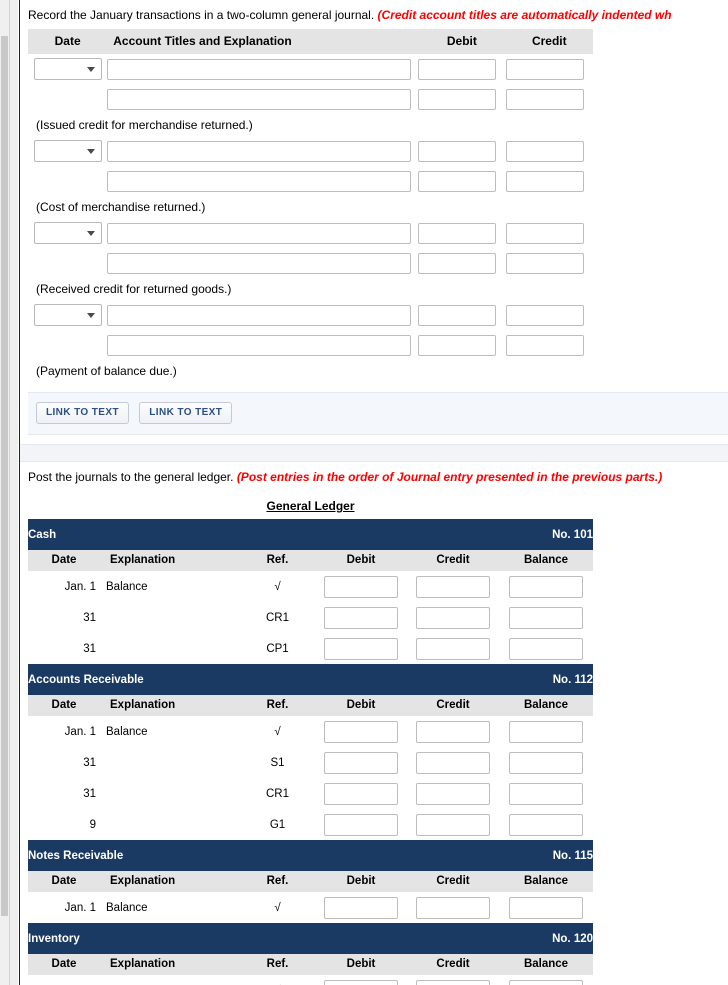 The image size is (728, 985). Describe the element at coordinates (259, 69) in the screenshot. I see `journal-account-input-0-debit` at that location.